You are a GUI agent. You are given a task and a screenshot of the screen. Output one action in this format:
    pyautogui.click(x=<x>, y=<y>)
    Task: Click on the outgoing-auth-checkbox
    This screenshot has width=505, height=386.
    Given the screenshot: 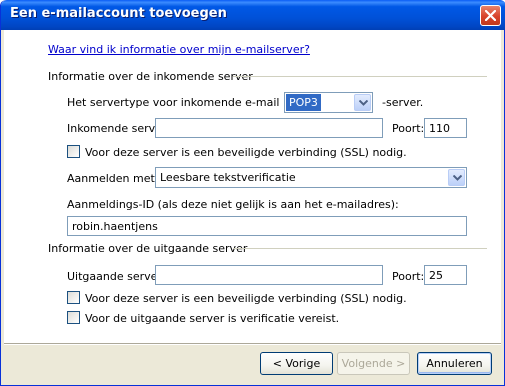 What is the action you would take?
    pyautogui.click(x=73, y=317)
    